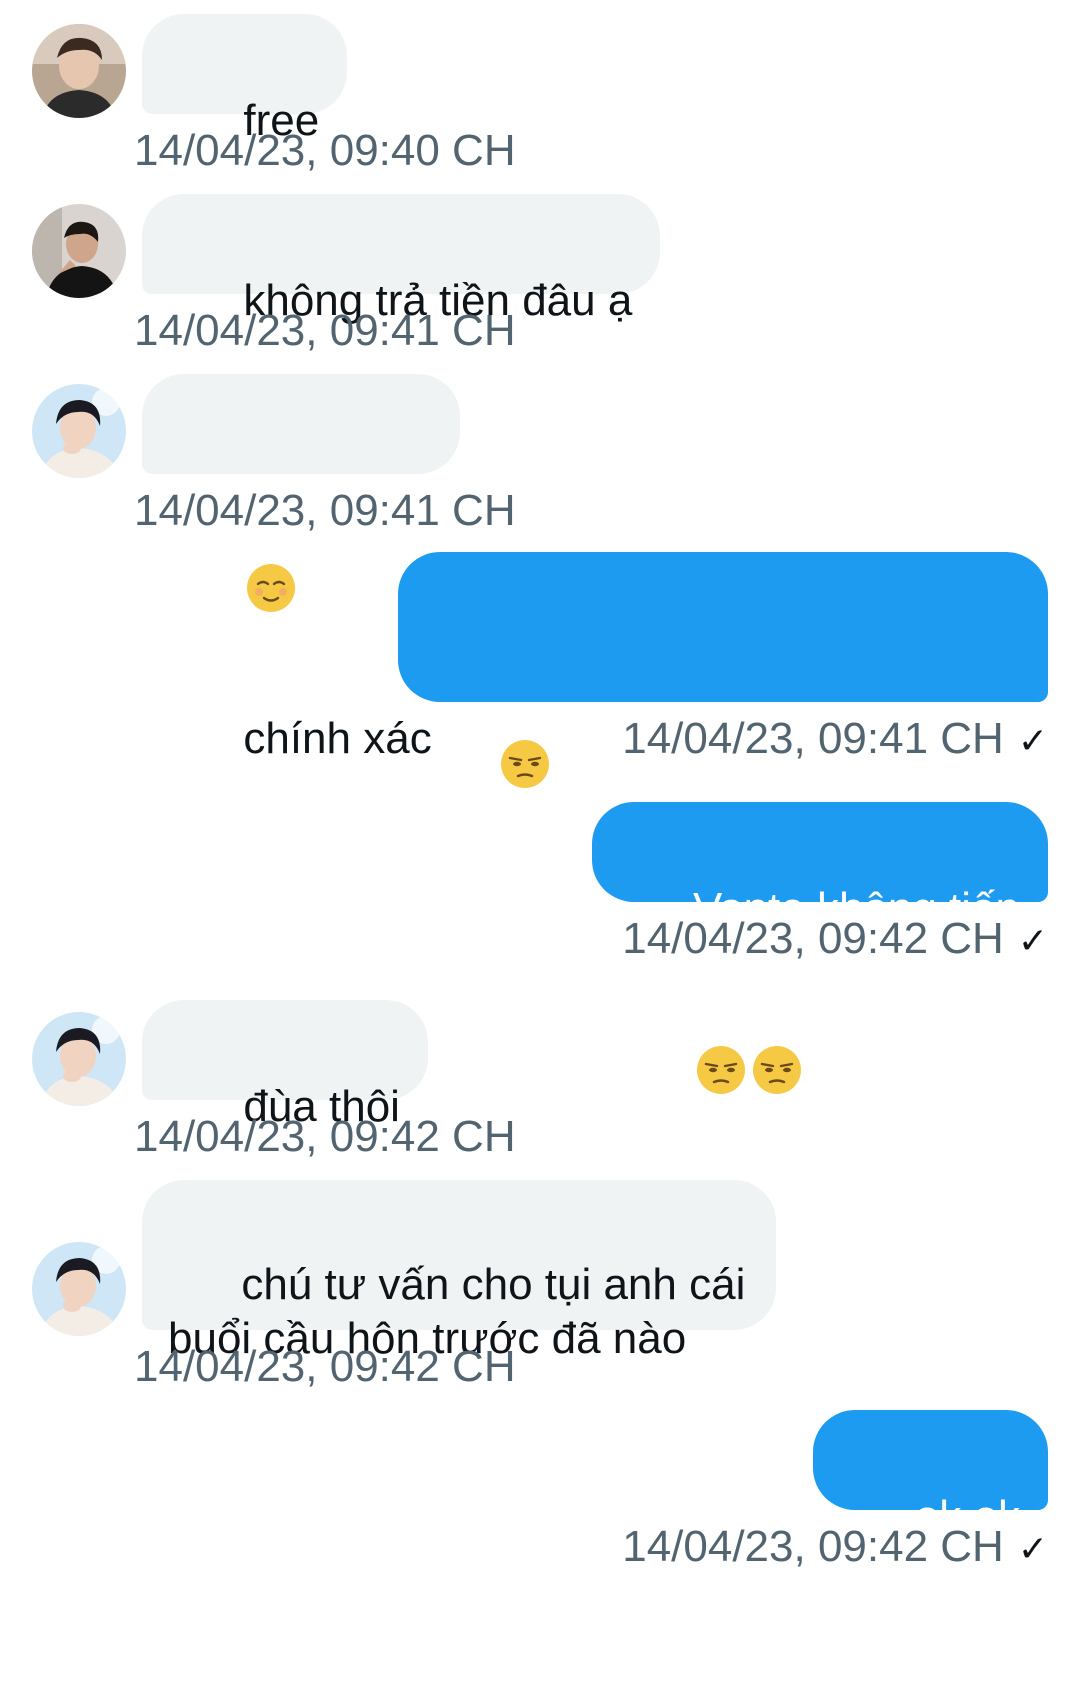  Describe the element at coordinates (525, 709) in the screenshot. I see `unamused-face-emoji` at that location.